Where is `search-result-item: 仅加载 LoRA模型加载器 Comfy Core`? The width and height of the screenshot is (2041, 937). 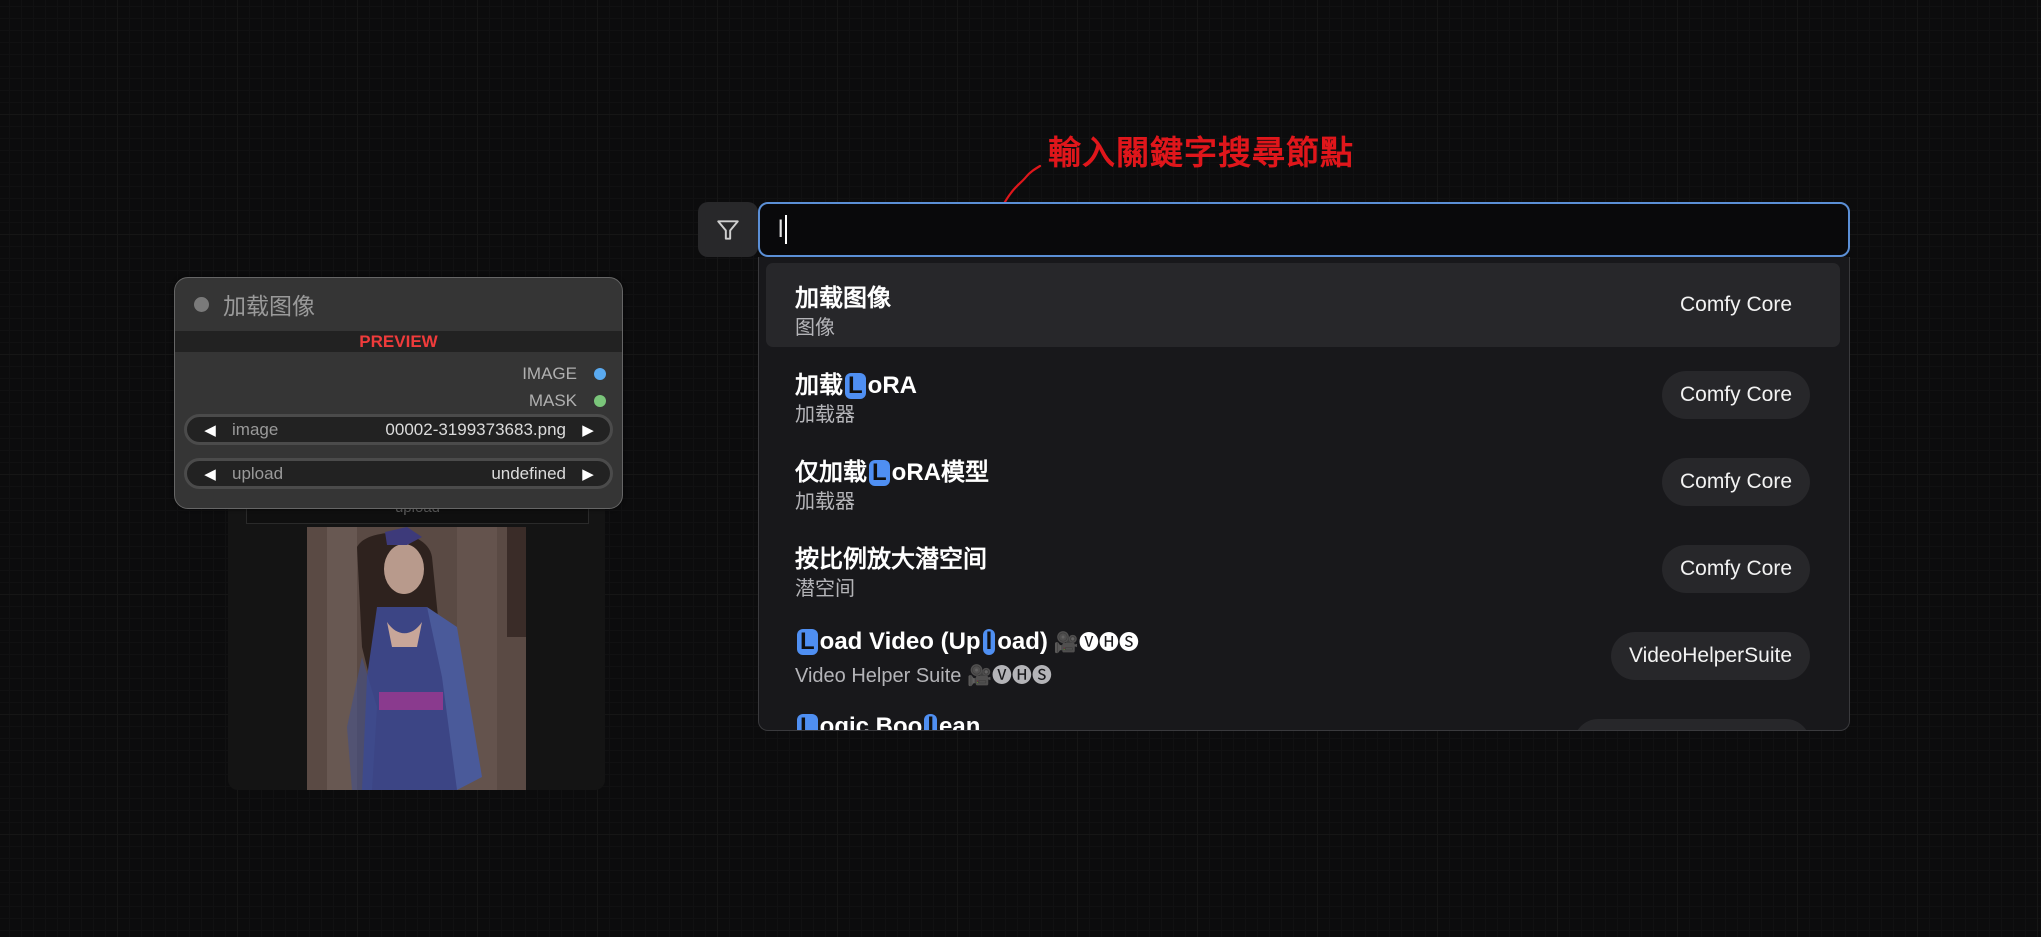 search-result-item: 仅加载 LoRA模型加载器 Comfy Core is located at coordinates (1303, 479).